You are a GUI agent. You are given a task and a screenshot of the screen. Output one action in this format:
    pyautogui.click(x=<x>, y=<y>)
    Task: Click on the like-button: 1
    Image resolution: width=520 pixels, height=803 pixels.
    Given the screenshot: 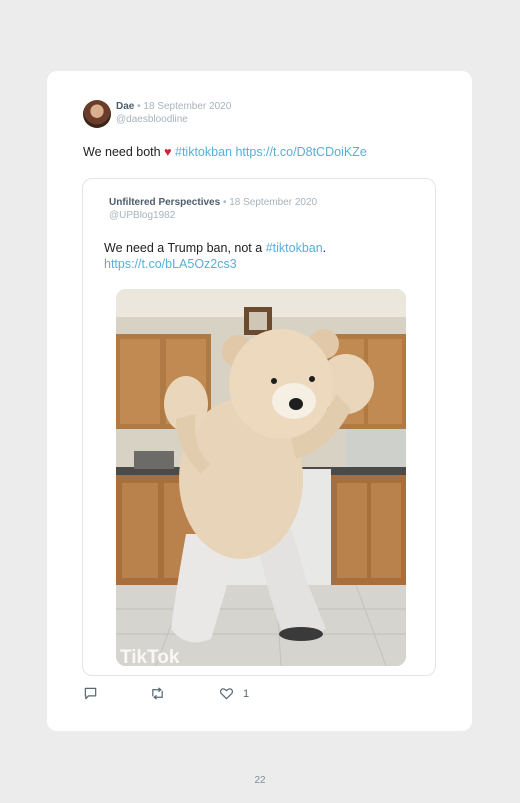 What is the action you would take?
    pyautogui.click(x=234, y=693)
    